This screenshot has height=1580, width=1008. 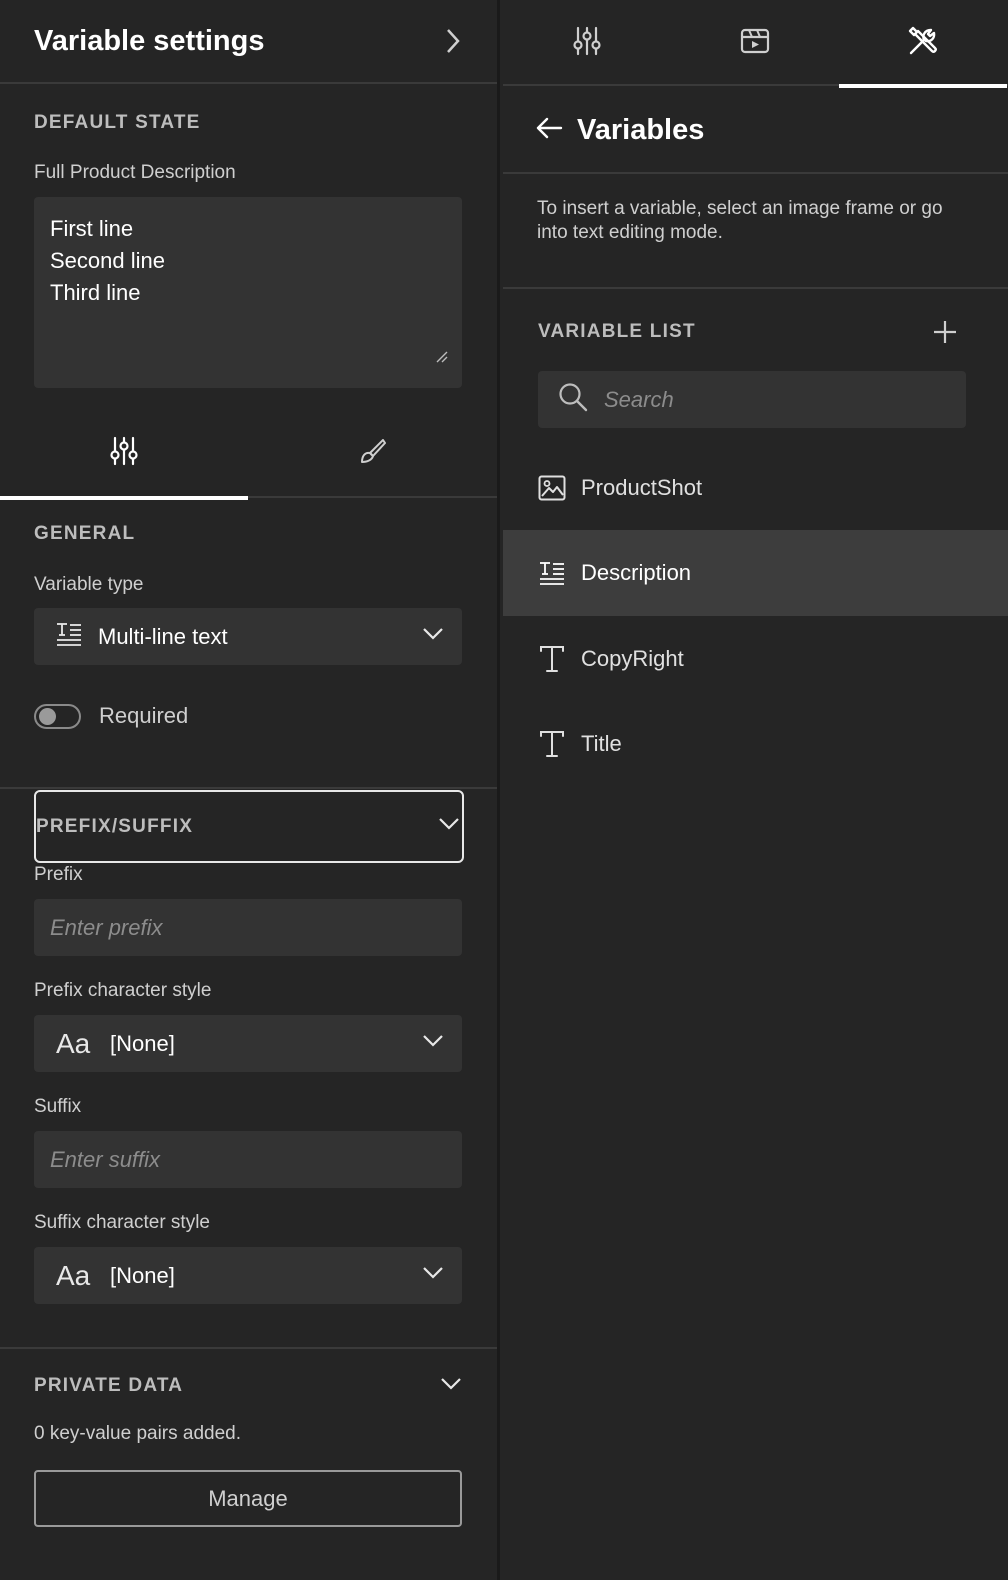 I want to click on variable-name: Description, so click(x=636, y=572).